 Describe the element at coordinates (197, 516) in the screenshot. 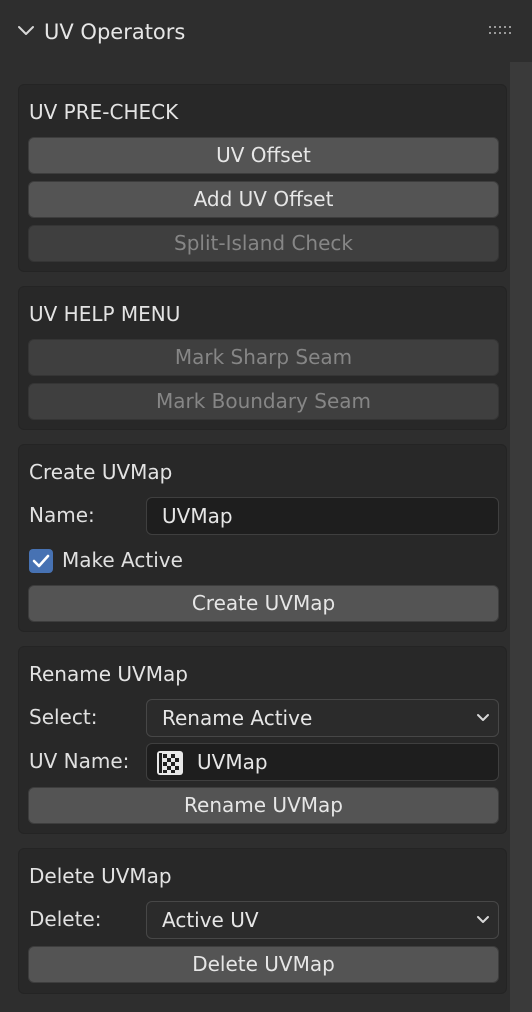

I see `uvmap-name-value: UVMap` at that location.